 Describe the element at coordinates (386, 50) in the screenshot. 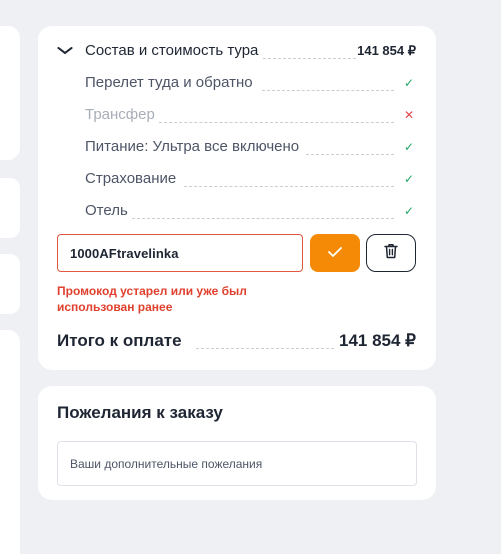

I see `tour-summary-price: 141 854 ₽` at that location.